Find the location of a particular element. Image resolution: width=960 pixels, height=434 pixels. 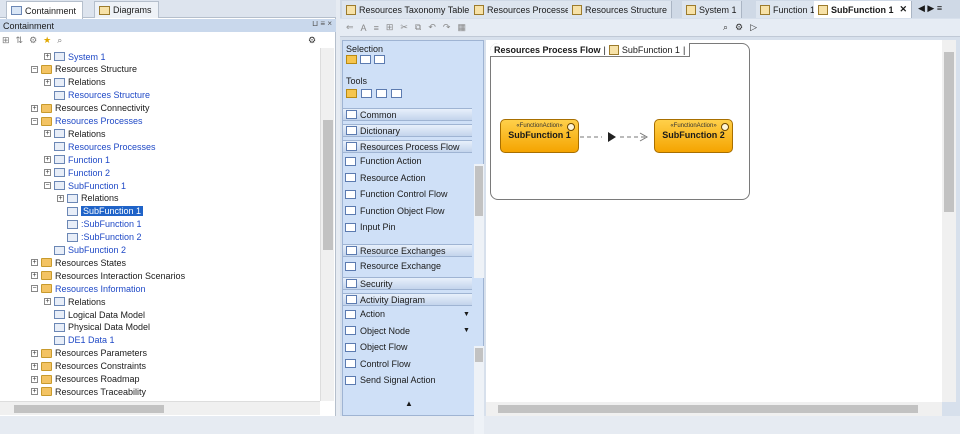

tab-diagrams: Diagrams is located at coordinates (126, 9).